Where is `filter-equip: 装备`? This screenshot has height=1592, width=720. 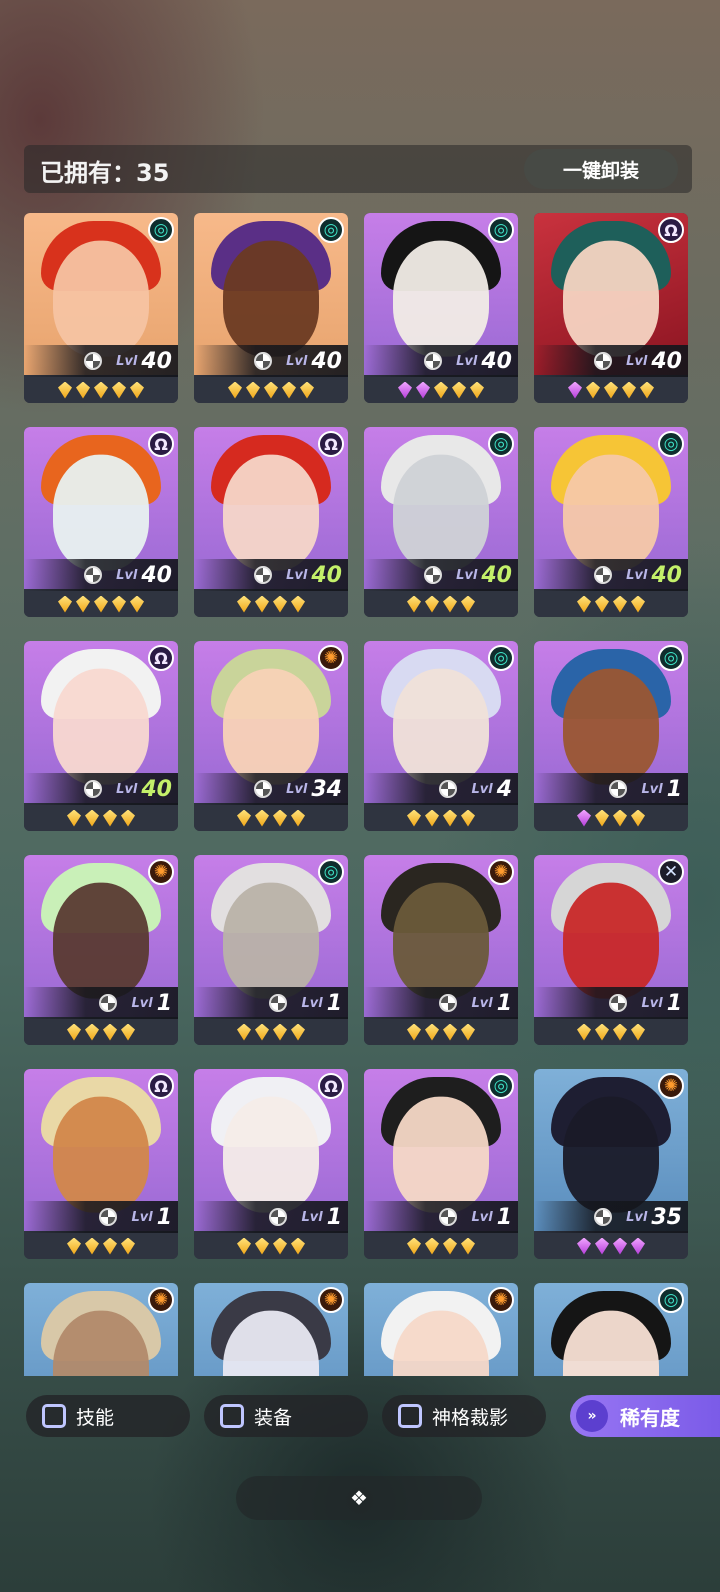 filter-equip: 装备 is located at coordinates (286, 1416).